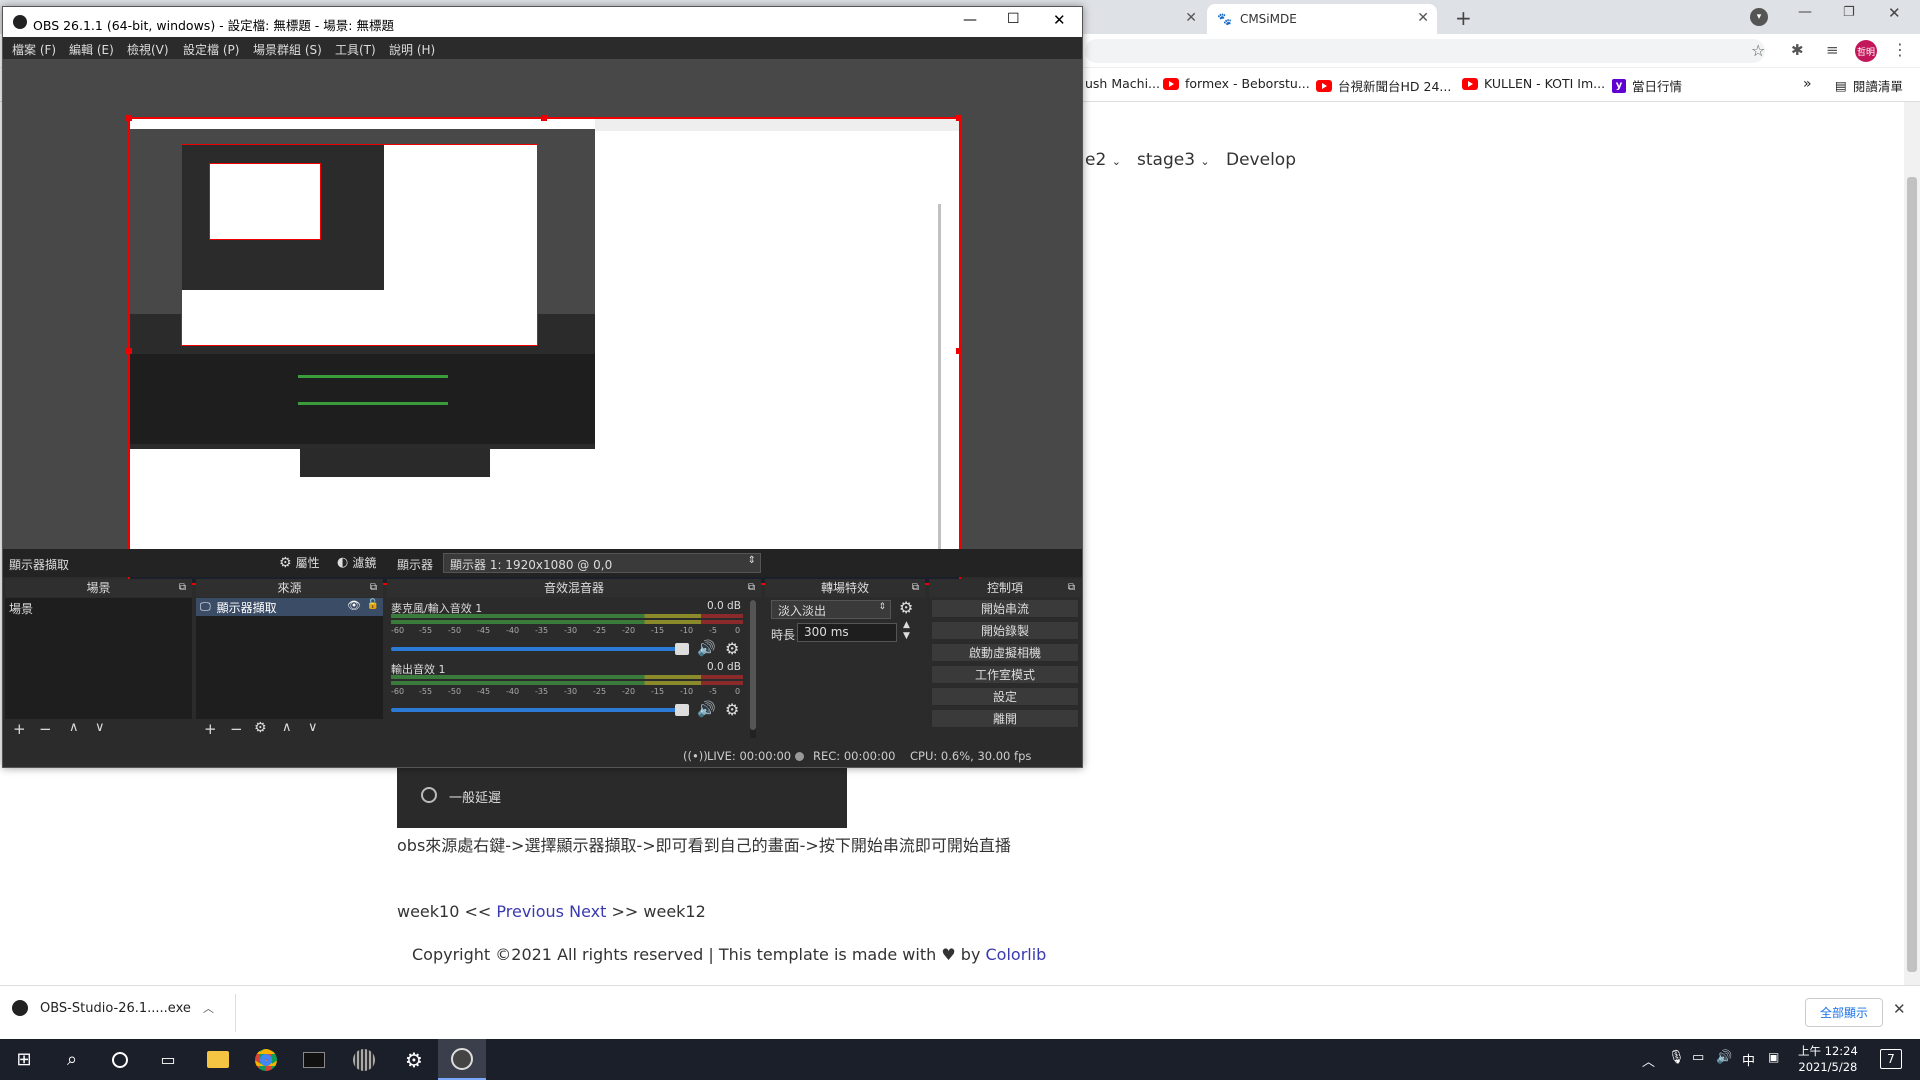  What do you see at coordinates (1005, 630) in the screenshot?
I see `start-recording-button: 開始錄製` at bounding box center [1005, 630].